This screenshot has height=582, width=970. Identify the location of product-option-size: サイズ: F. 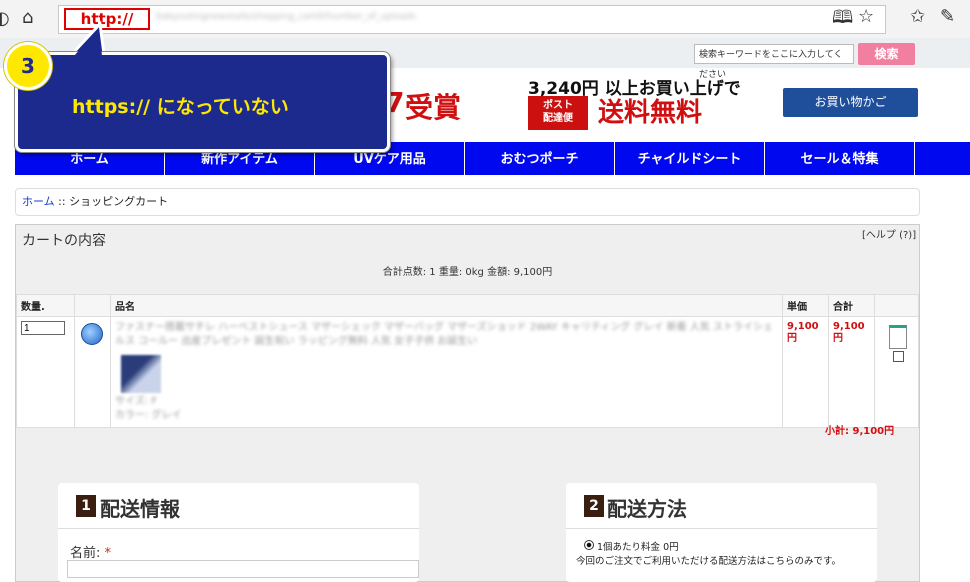
(136, 401).